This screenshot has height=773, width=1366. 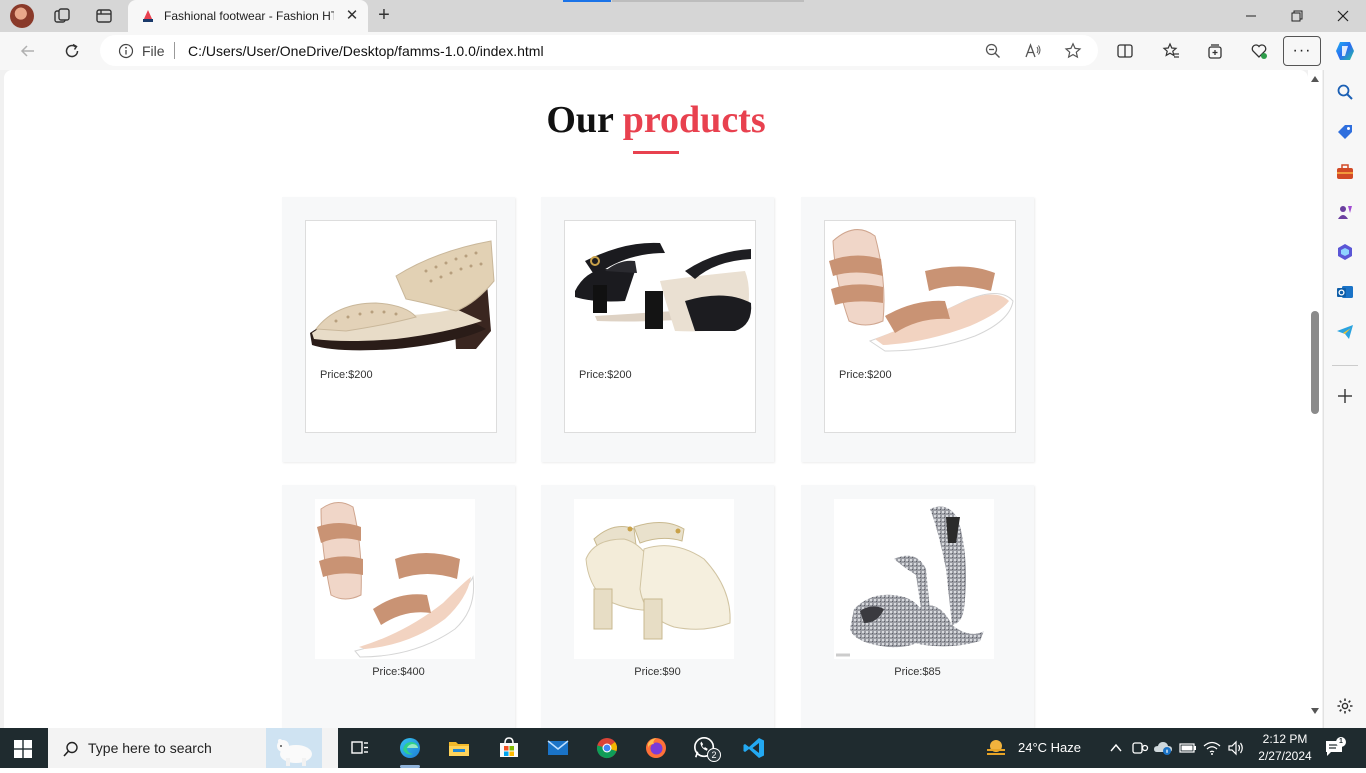 I want to click on split-screen-icon, so click(x=1125, y=51).